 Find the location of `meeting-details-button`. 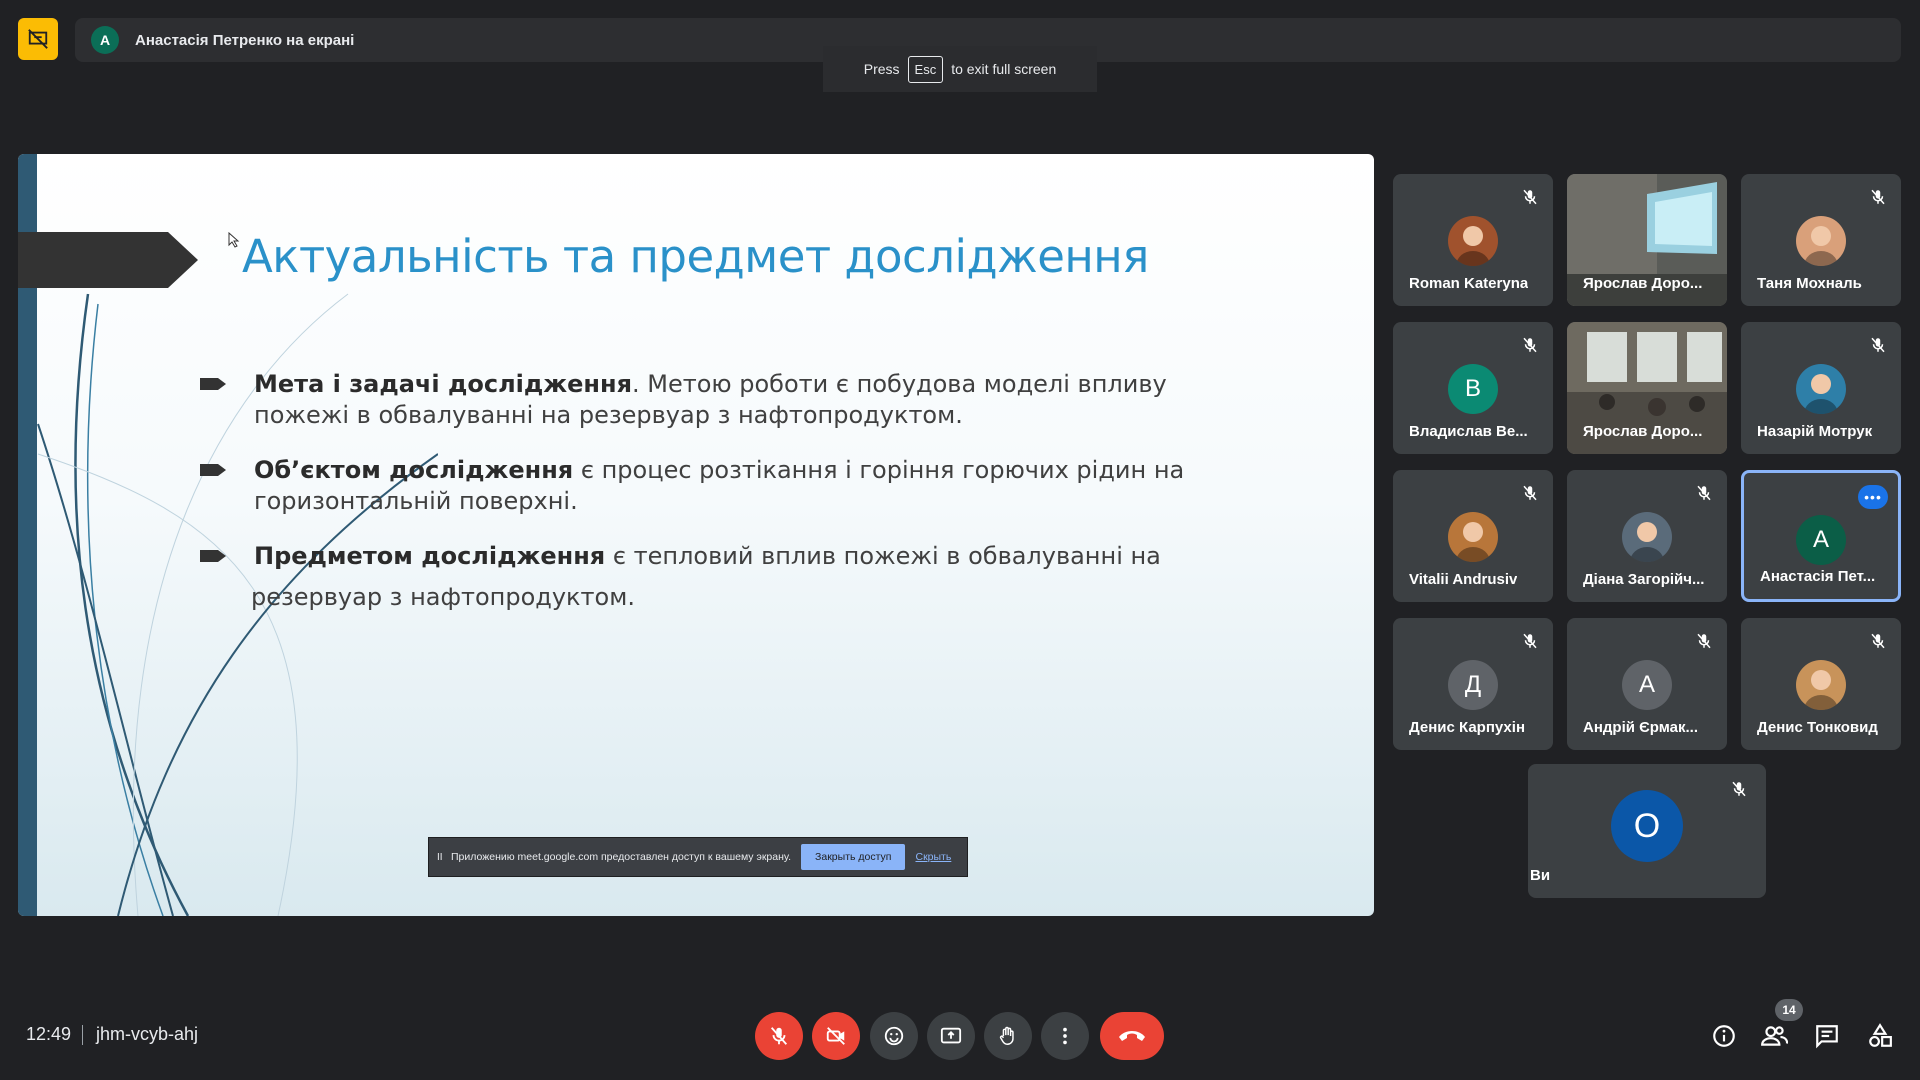

meeting-details-button is located at coordinates (1724, 1036).